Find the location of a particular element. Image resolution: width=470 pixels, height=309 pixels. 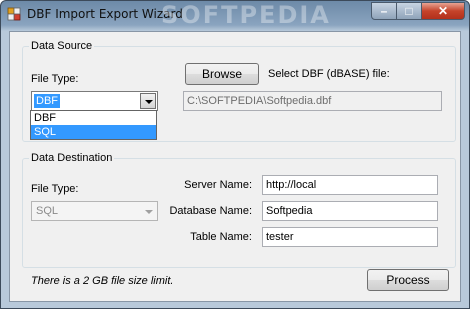

minimize-icon: – is located at coordinates (384, 11).